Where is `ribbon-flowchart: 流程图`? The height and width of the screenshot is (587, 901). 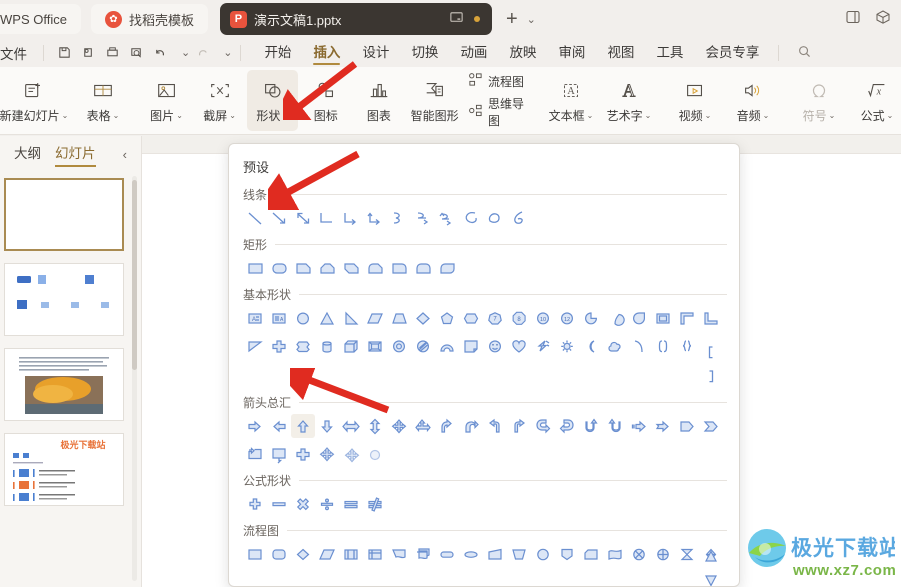
ribbon-flowchart: 流程图 is located at coordinates (499, 81).